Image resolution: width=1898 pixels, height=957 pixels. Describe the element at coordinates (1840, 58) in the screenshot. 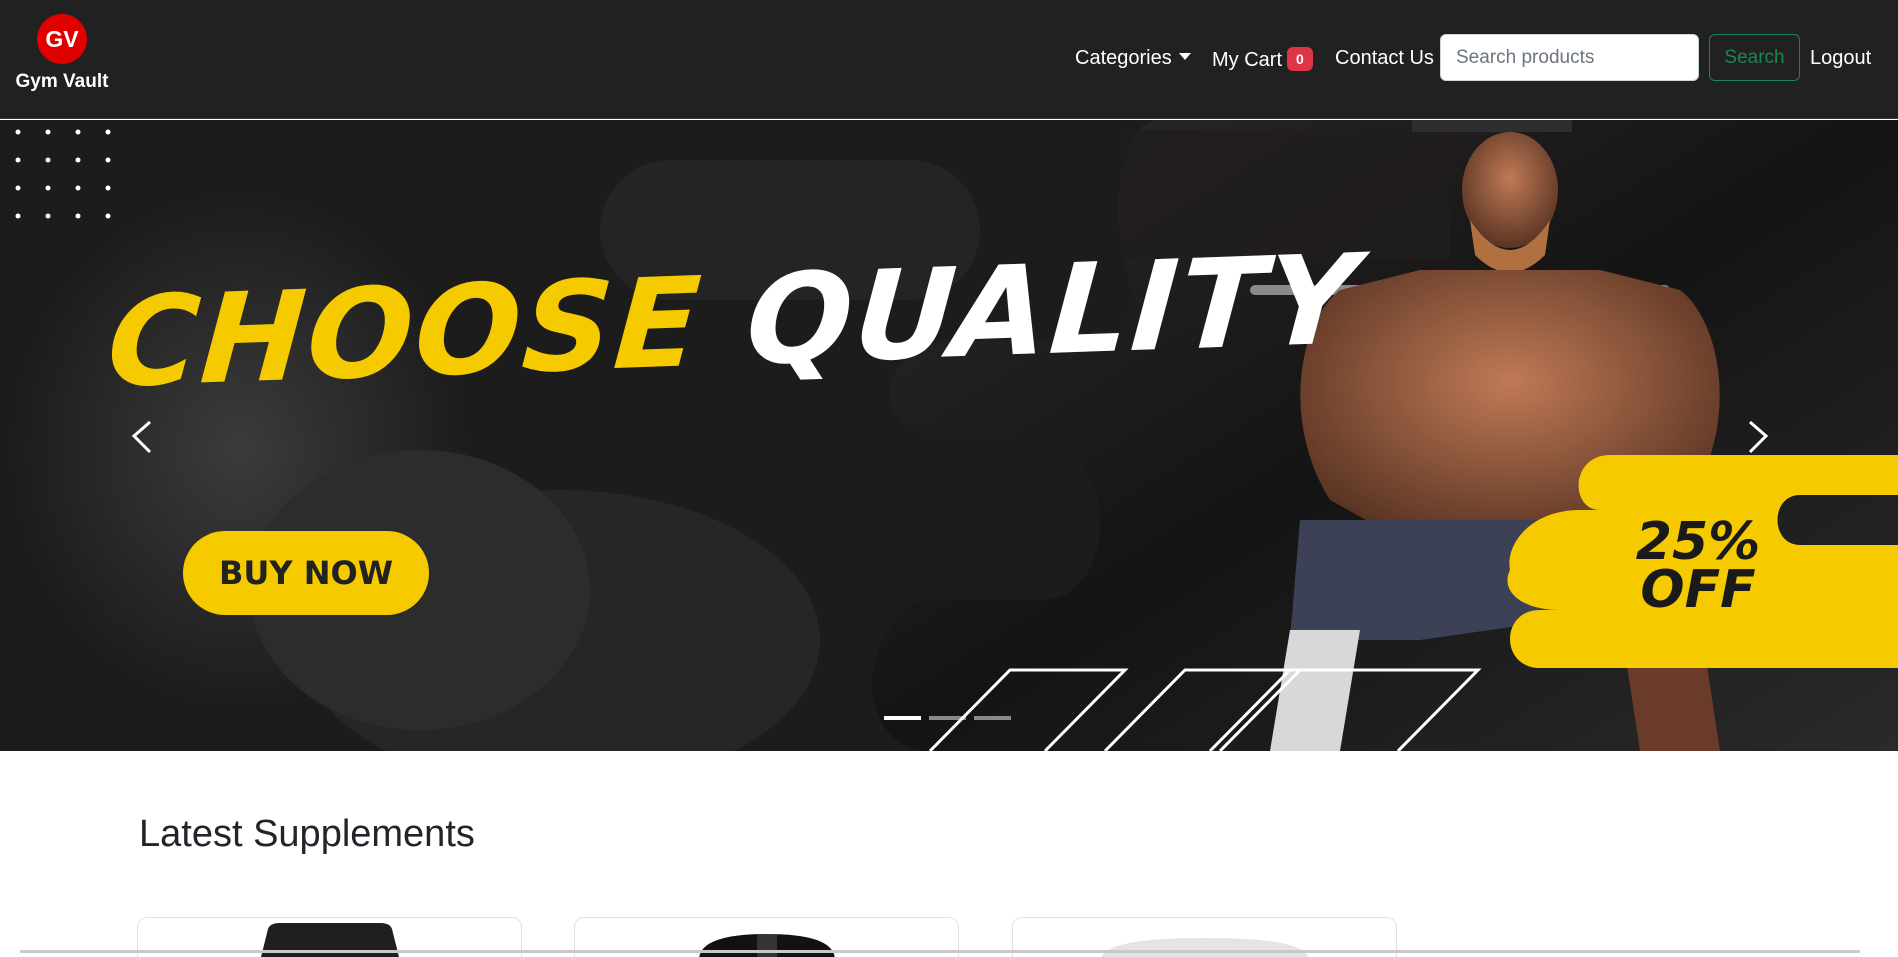

I see `logout-link: Logout` at that location.